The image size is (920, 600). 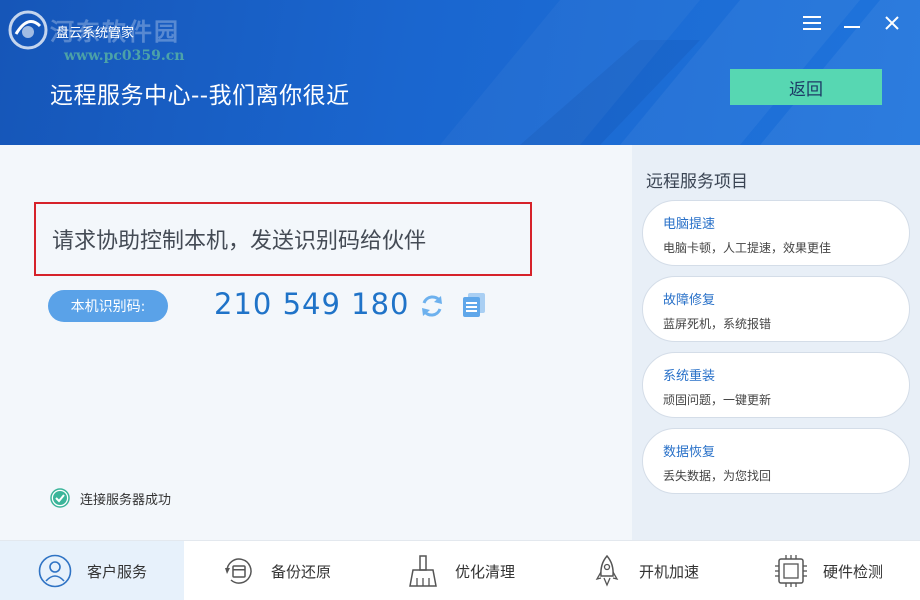 I want to click on service-card-reinstall: 系统重装 顽固问题，一键更新, so click(x=776, y=385).